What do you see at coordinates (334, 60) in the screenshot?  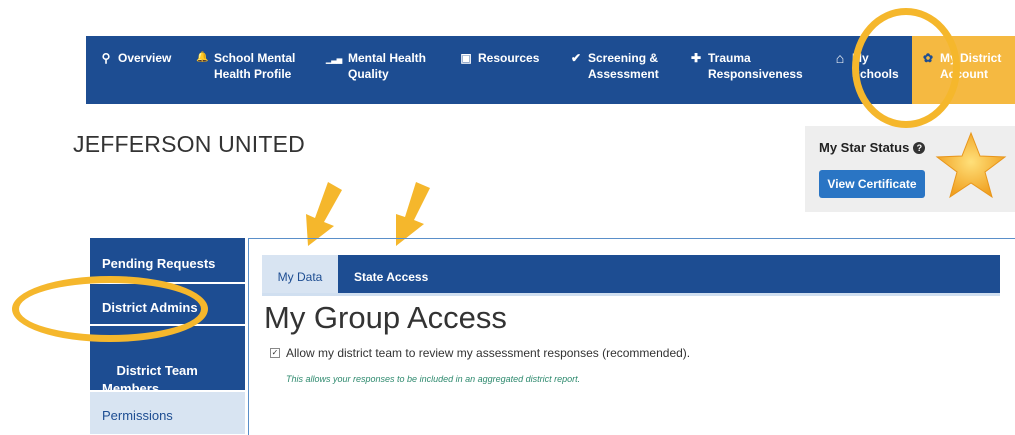 I see `bar-chart-icon: ▁▃▅` at bounding box center [334, 60].